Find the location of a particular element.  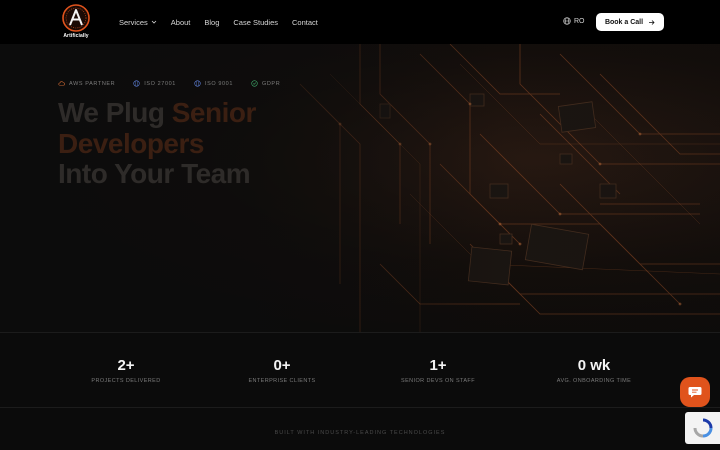

badge-label: ISO 27001 is located at coordinates (160, 83).